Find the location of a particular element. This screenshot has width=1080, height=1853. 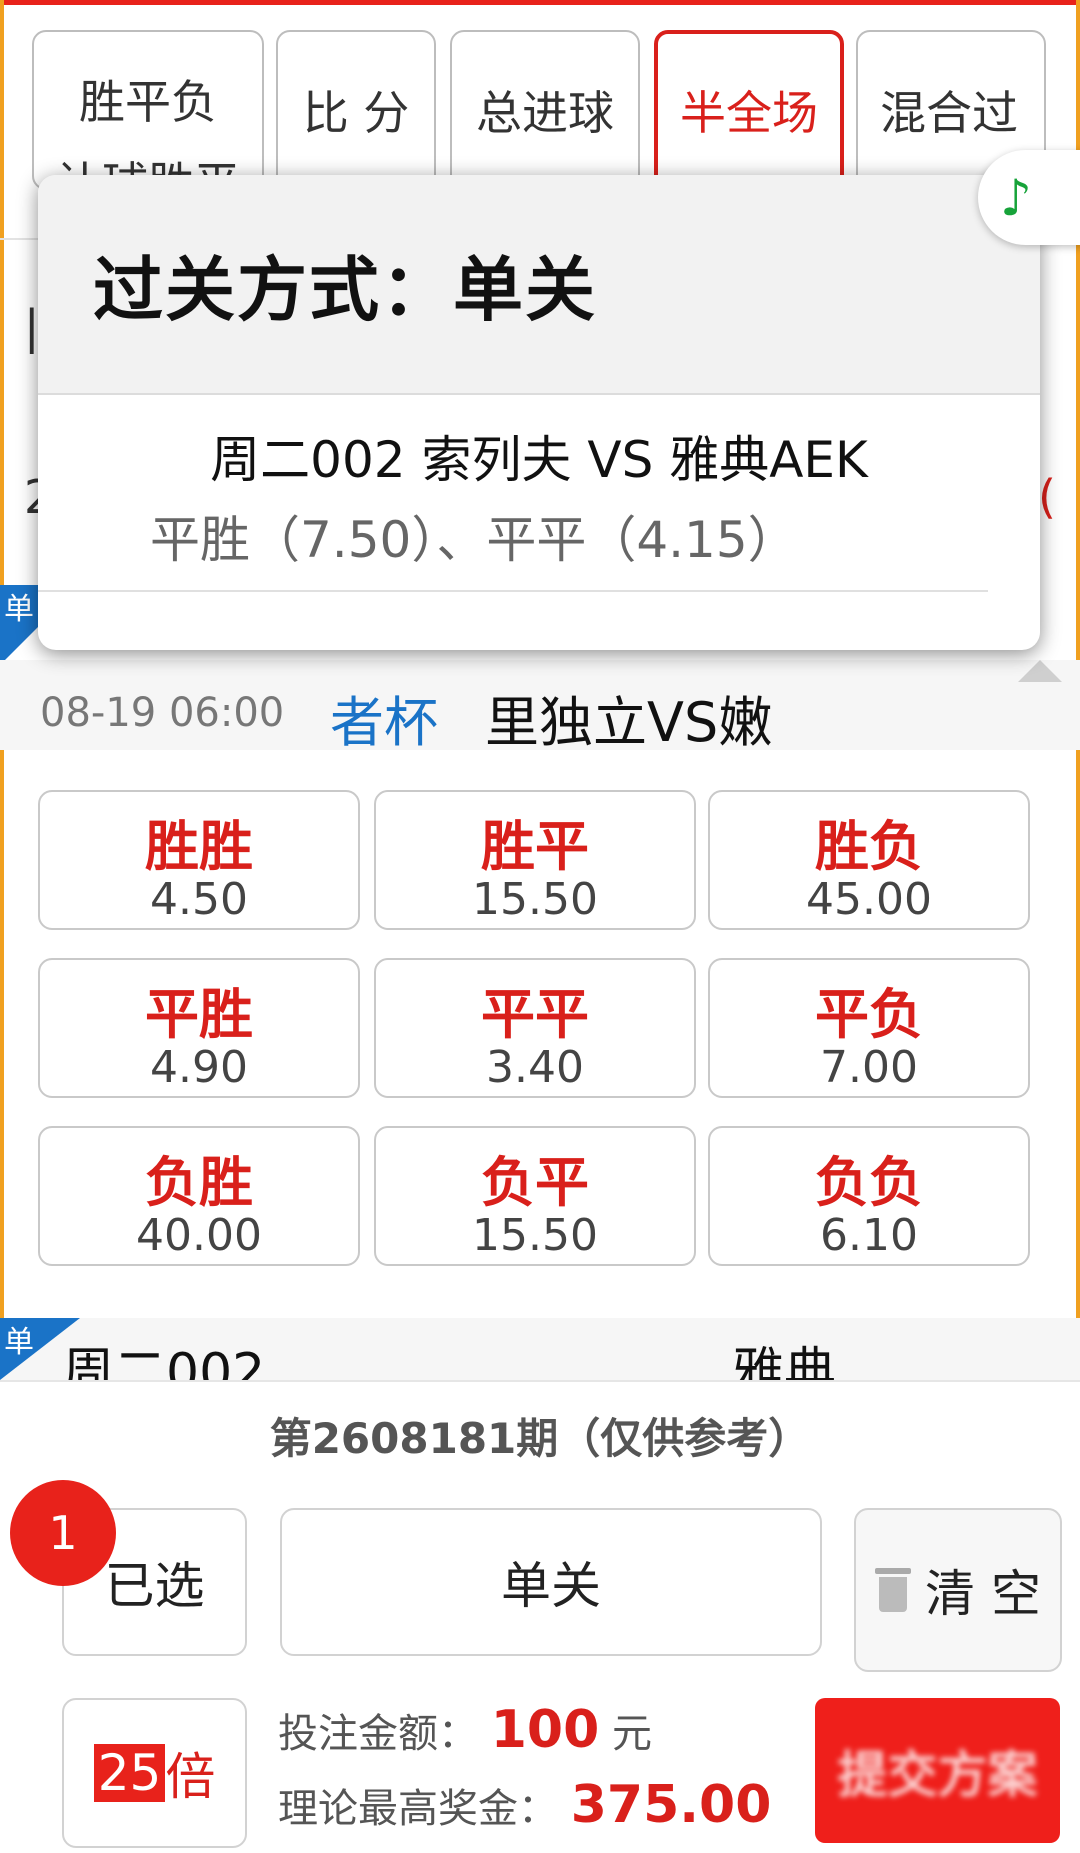

odd-option: 平胜 4.90 is located at coordinates (199, 1028).